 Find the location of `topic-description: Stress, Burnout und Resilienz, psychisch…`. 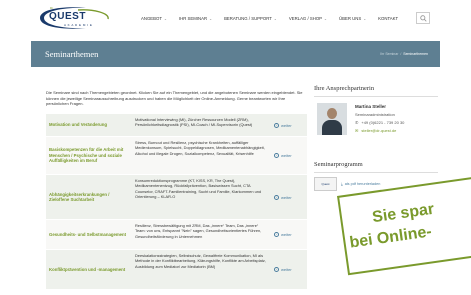

topic-description: Stress, Burnout und Resilienz, psychisch… is located at coordinates (200, 148).